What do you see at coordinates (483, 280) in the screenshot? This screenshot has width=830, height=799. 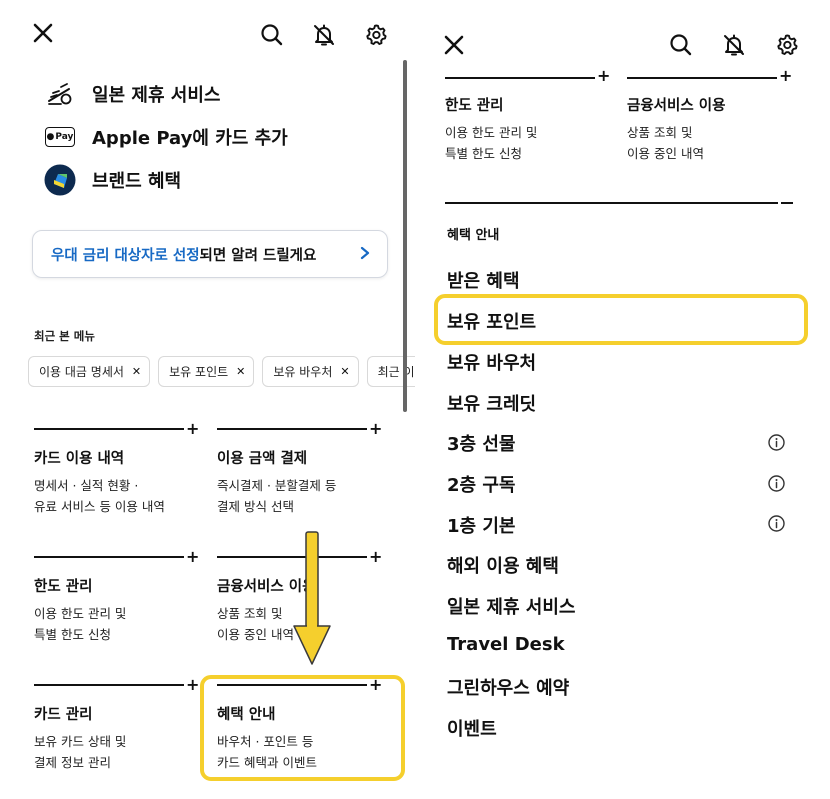 I see `menu-received-benefits: 받은 혜택` at bounding box center [483, 280].